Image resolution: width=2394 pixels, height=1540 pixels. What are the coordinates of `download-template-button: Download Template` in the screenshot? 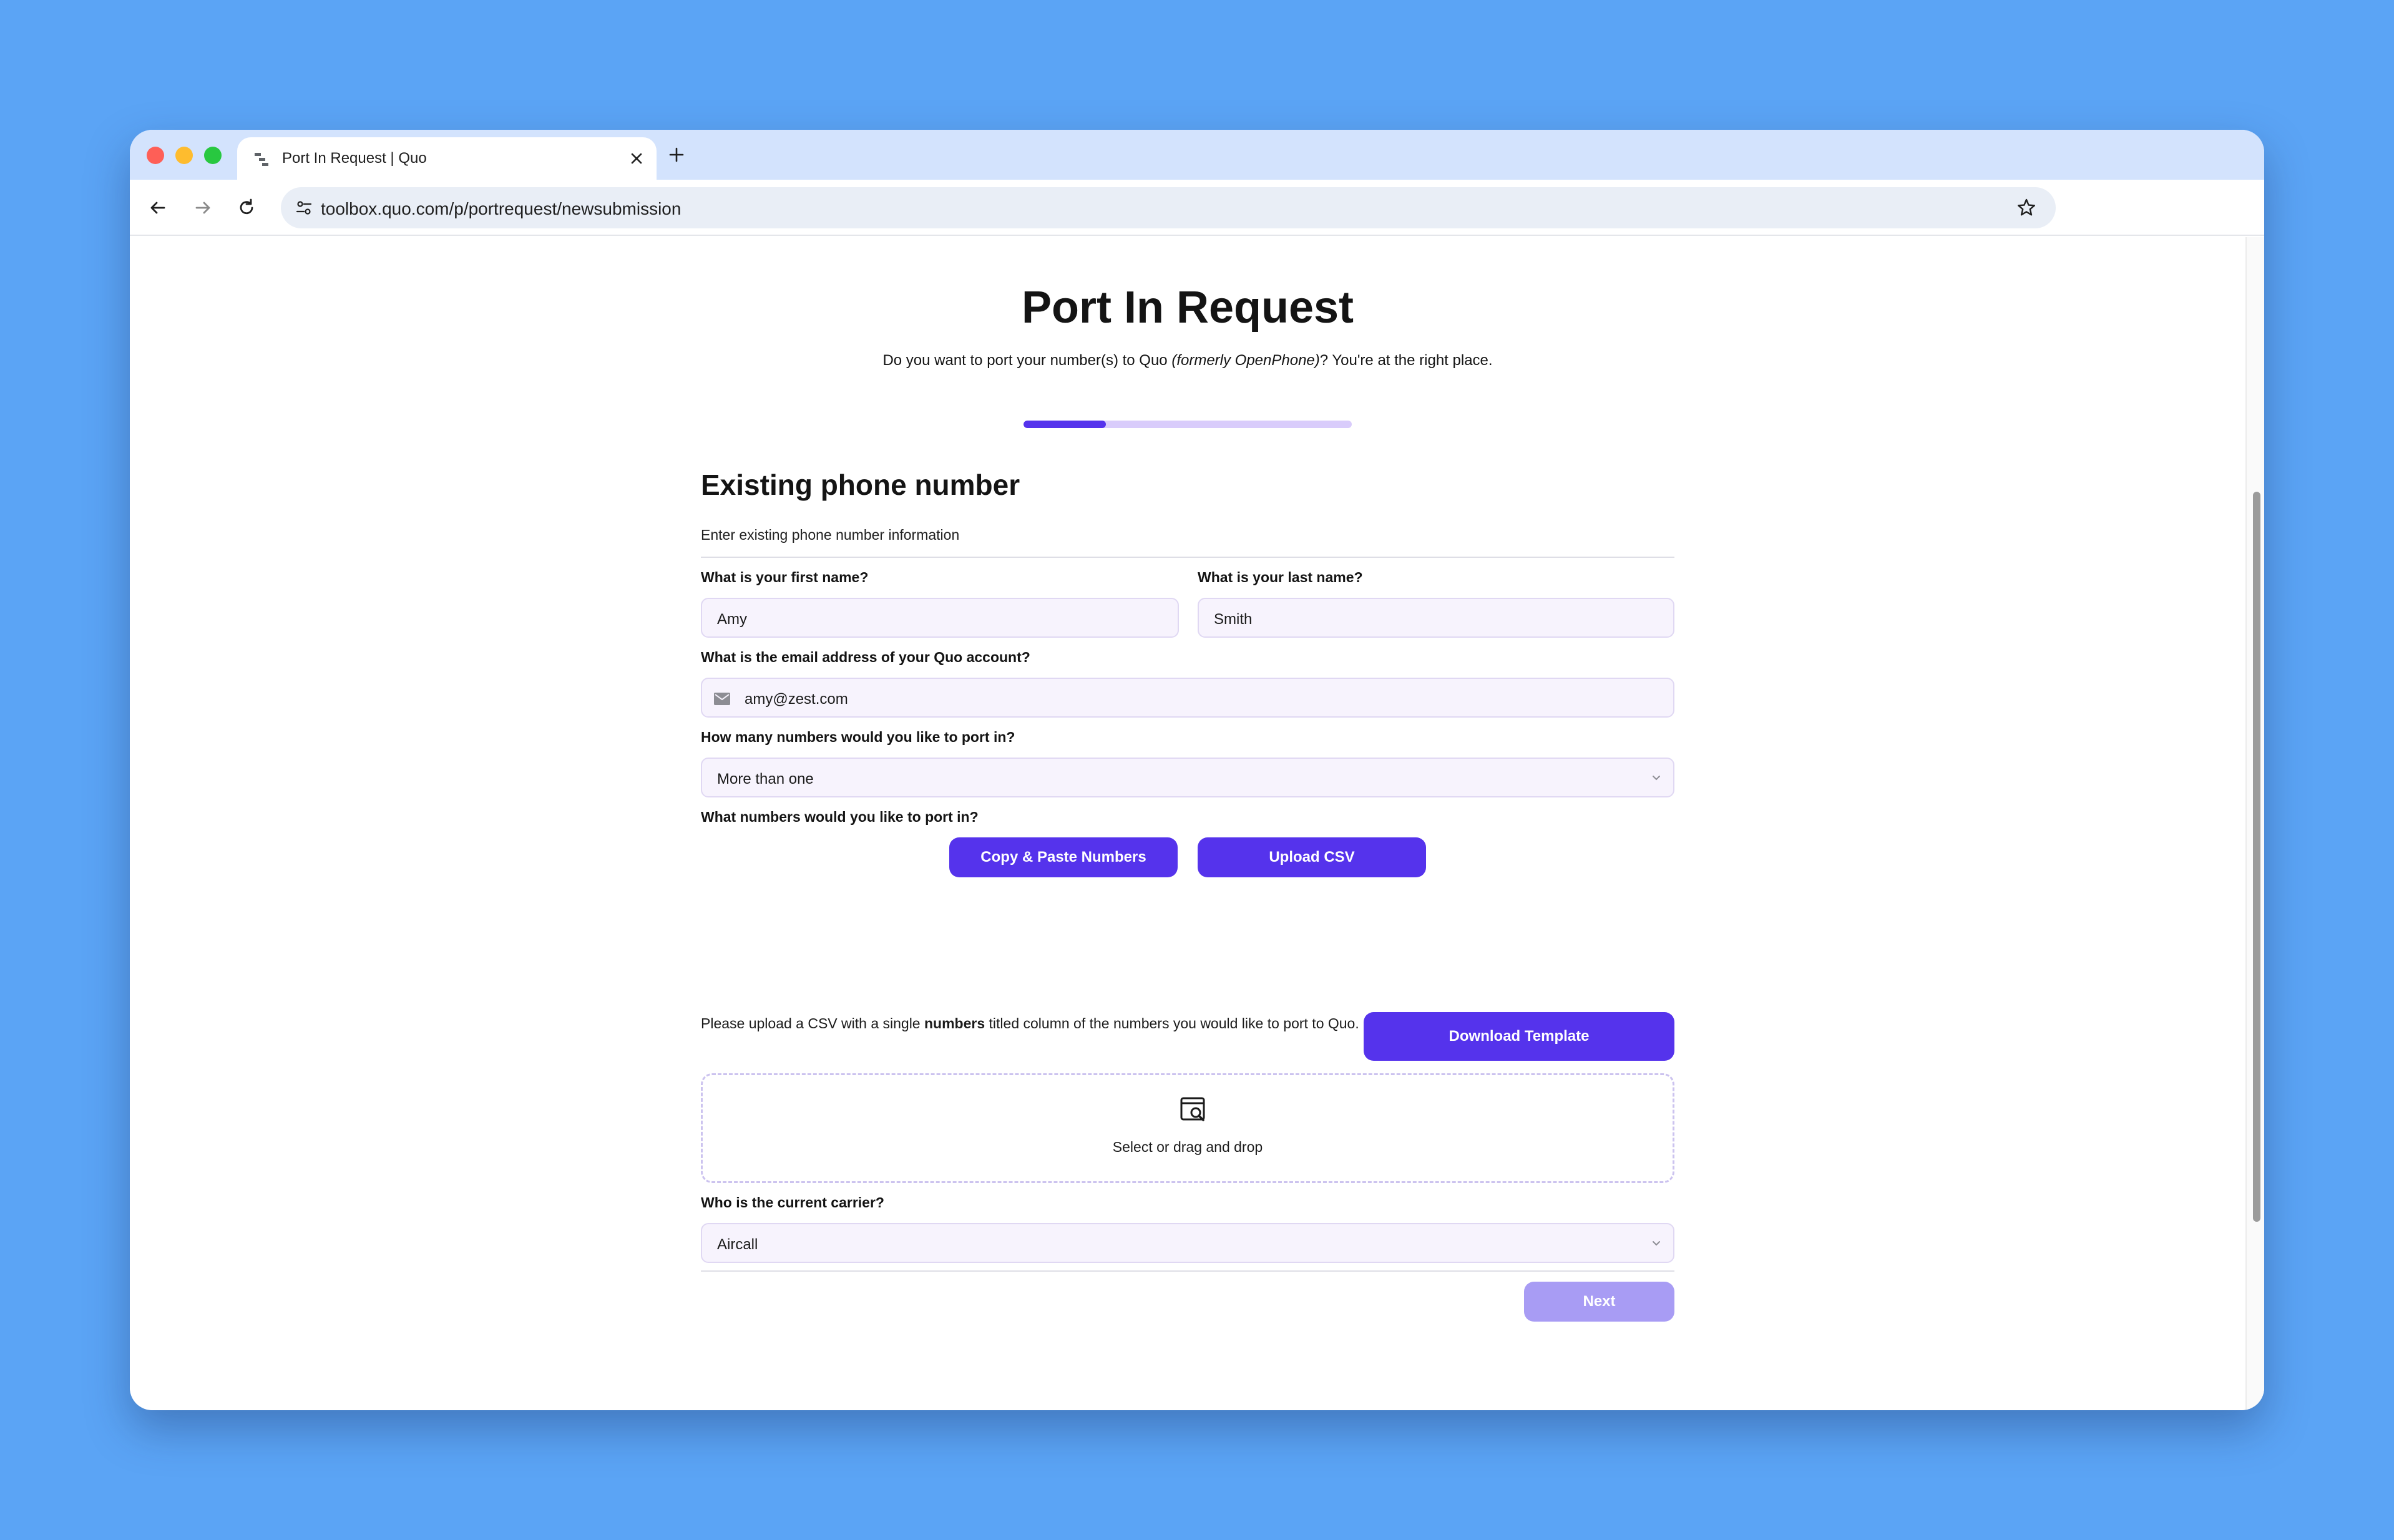 It's located at (1519, 1036).